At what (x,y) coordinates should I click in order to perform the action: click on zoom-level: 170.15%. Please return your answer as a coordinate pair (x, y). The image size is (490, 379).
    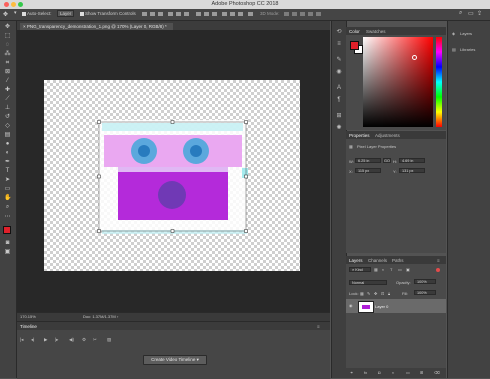
    Looking at the image, I should click on (28, 316).